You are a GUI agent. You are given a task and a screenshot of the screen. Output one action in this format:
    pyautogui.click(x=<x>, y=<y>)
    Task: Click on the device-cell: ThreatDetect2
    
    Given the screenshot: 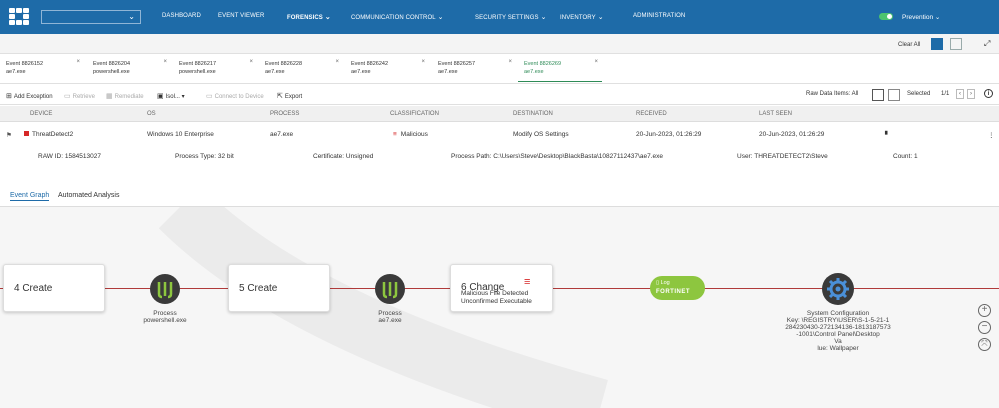 What is the action you would take?
    pyautogui.click(x=48, y=134)
    